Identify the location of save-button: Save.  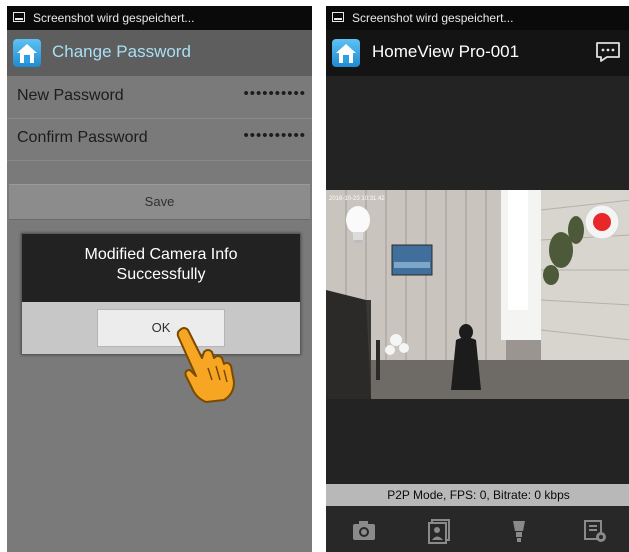
(159, 202).